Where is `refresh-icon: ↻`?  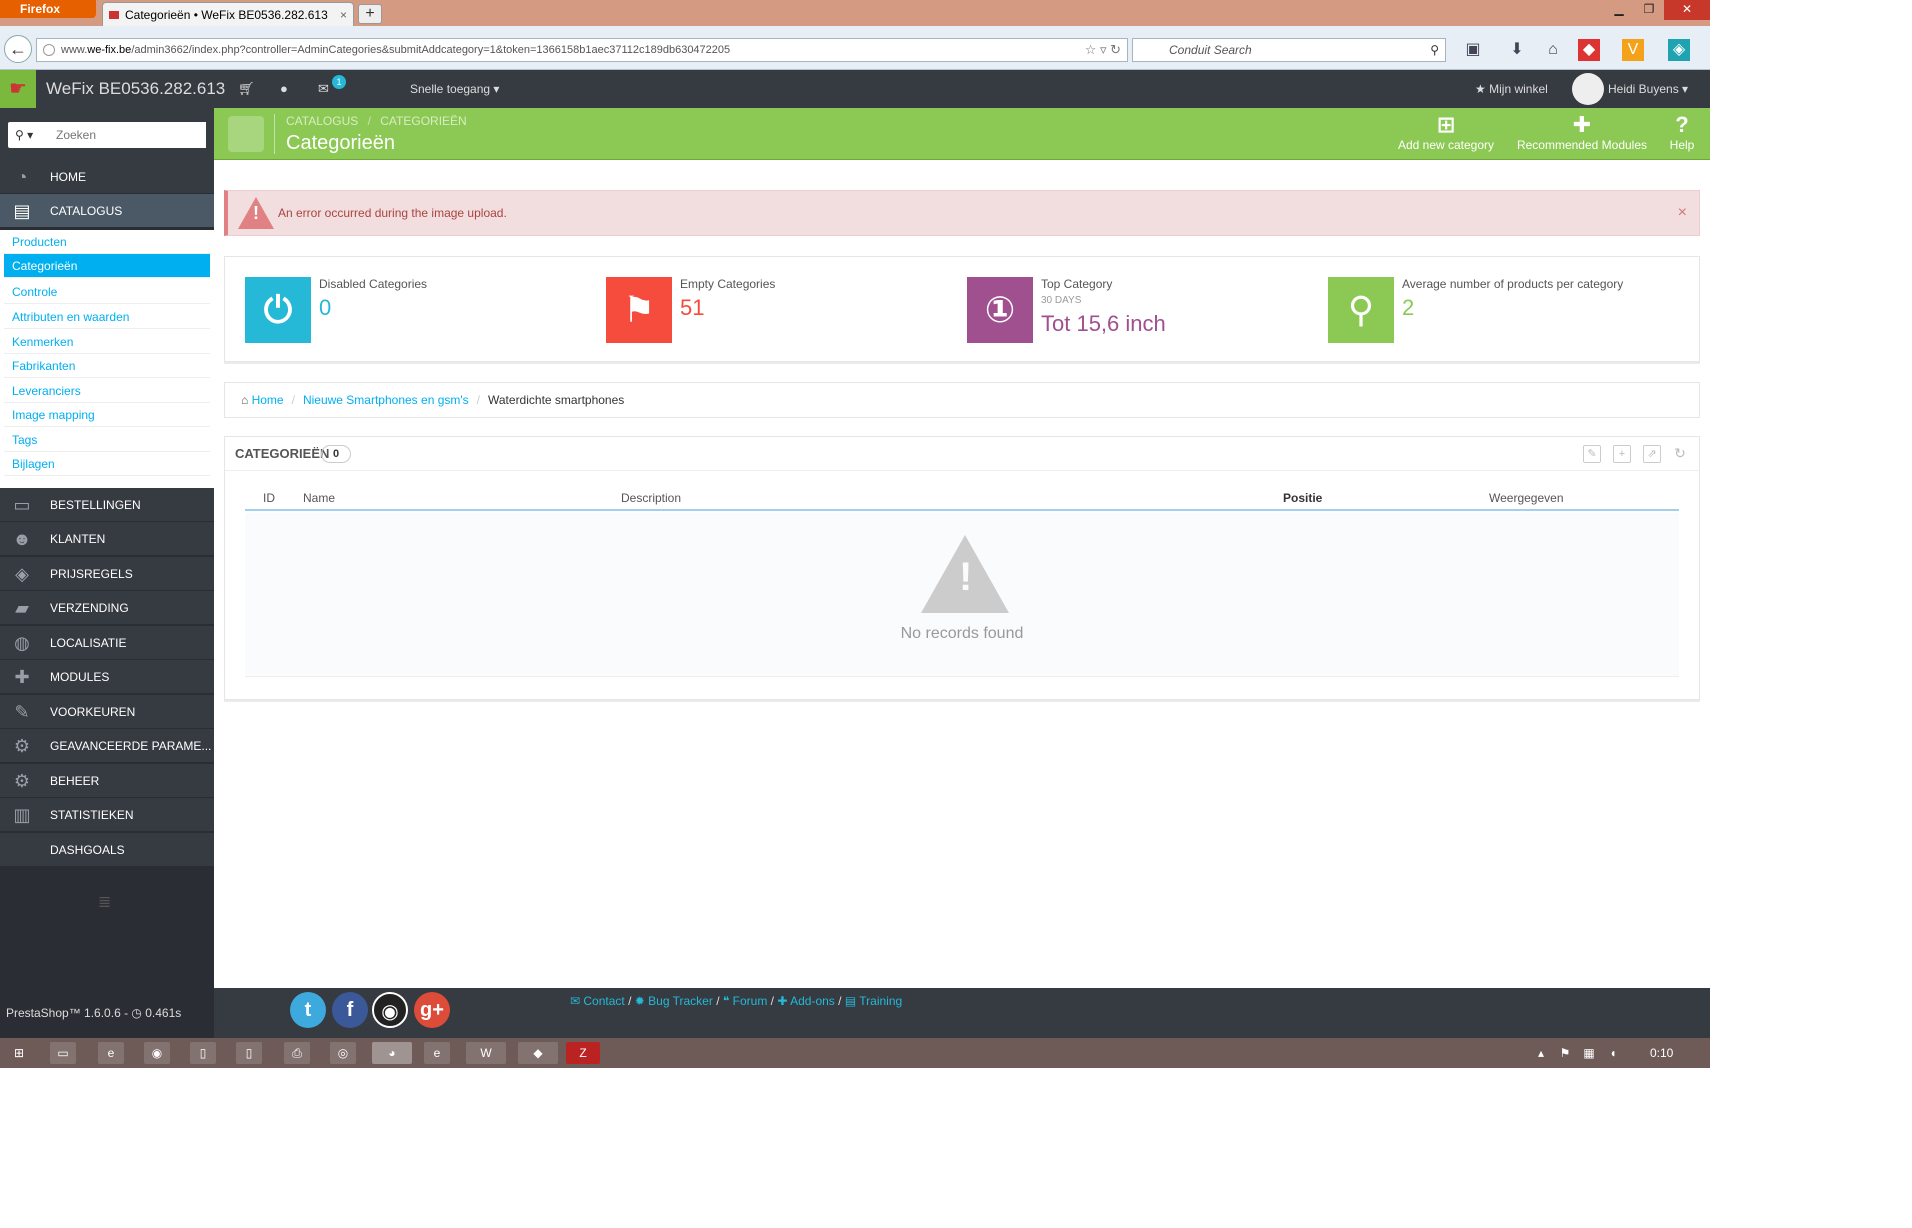 refresh-icon: ↻ is located at coordinates (1680, 454).